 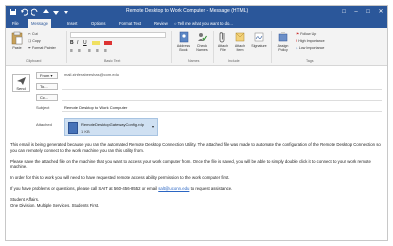 What do you see at coordinates (71, 51) in the screenshot?
I see `bullets-icon: ≡` at bounding box center [71, 51].